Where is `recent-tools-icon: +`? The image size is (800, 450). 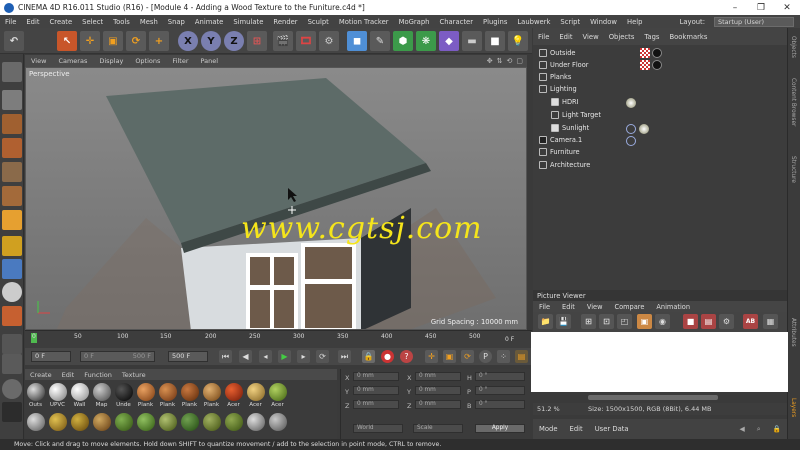 recent-tools-icon: + is located at coordinates (159, 41).